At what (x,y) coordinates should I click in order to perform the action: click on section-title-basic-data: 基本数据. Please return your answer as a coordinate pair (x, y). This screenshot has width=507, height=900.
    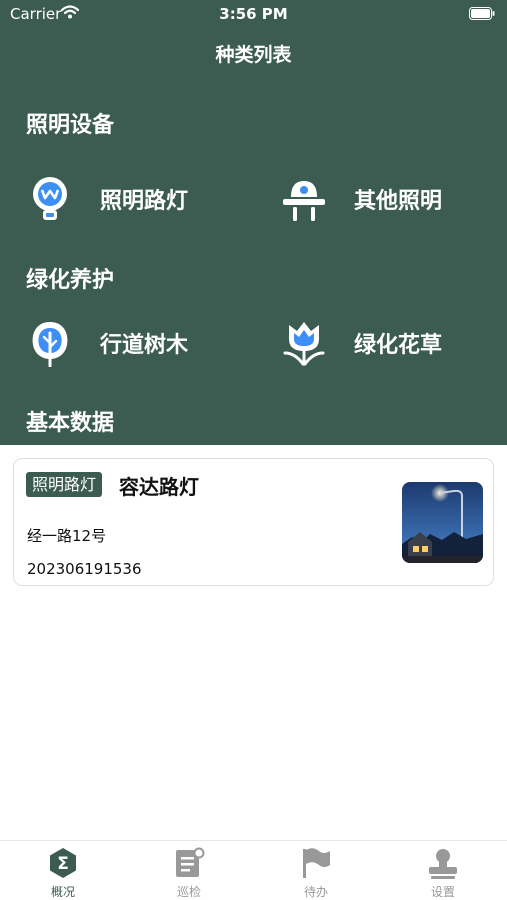
    Looking at the image, I should click on (70, 423).